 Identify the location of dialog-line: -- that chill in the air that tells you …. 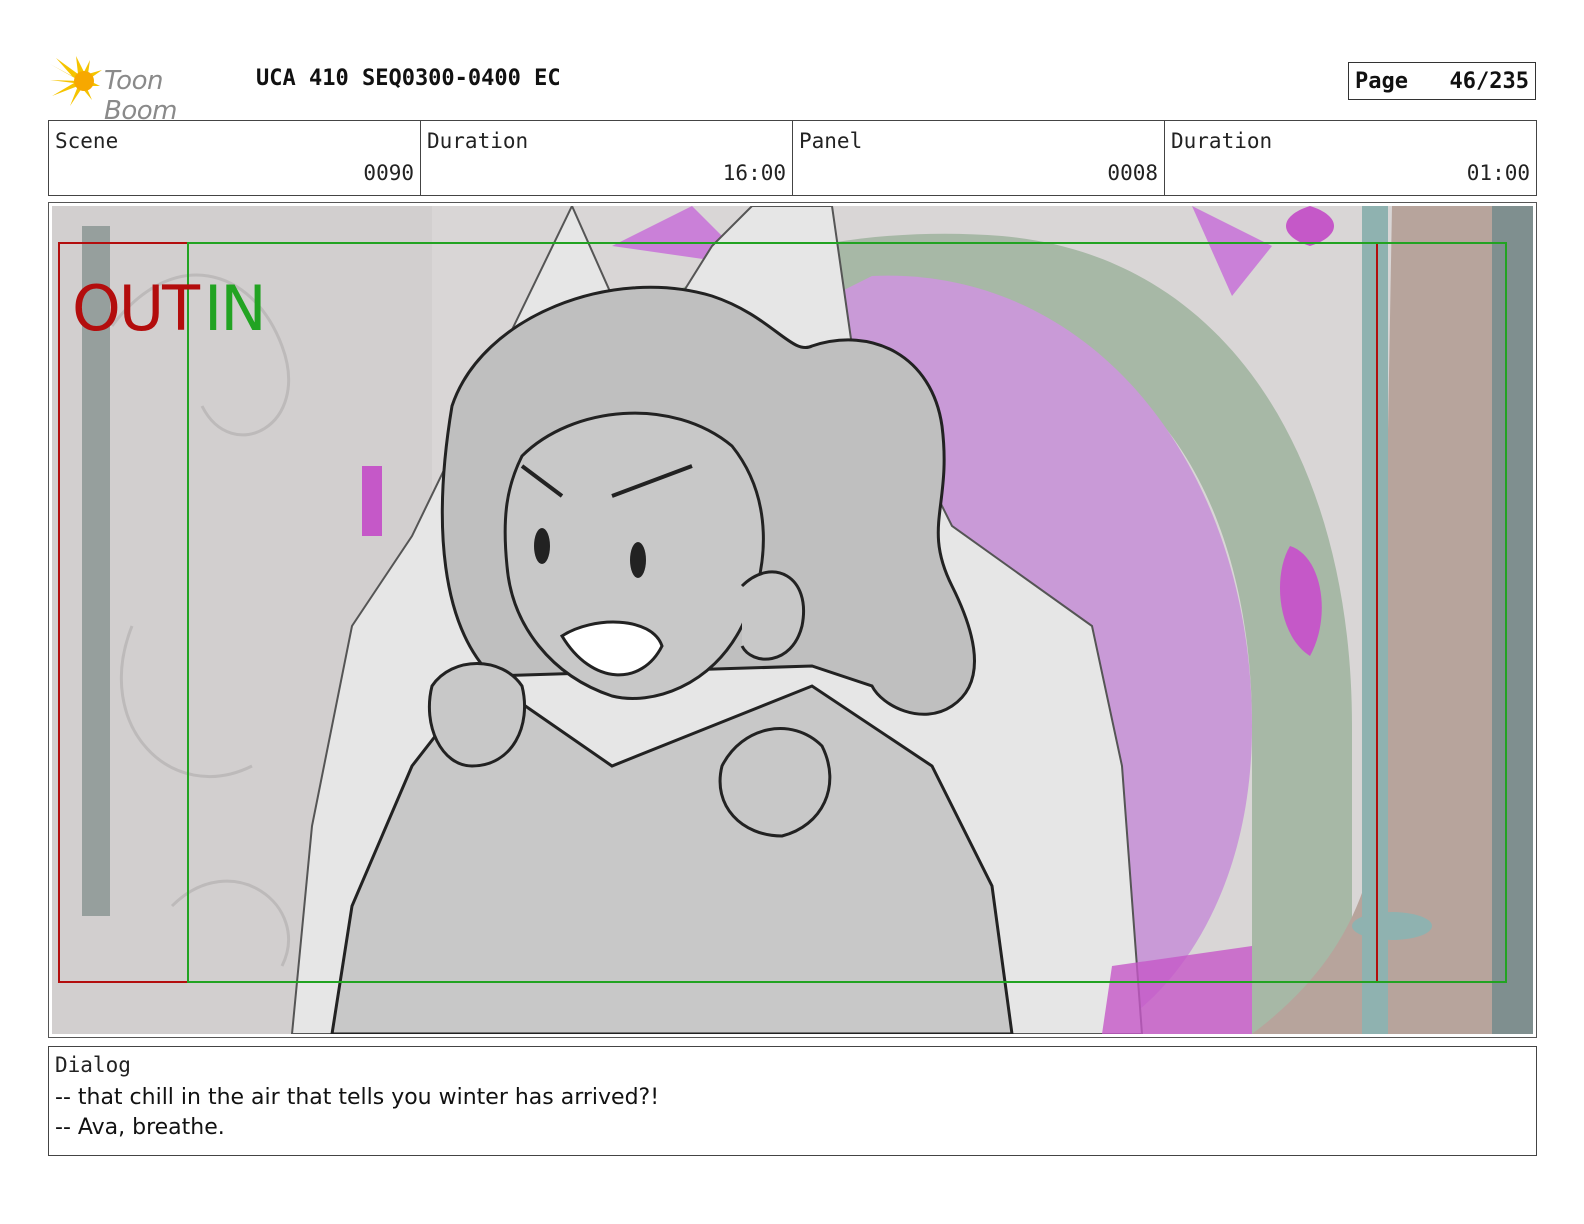
(357, 1097).